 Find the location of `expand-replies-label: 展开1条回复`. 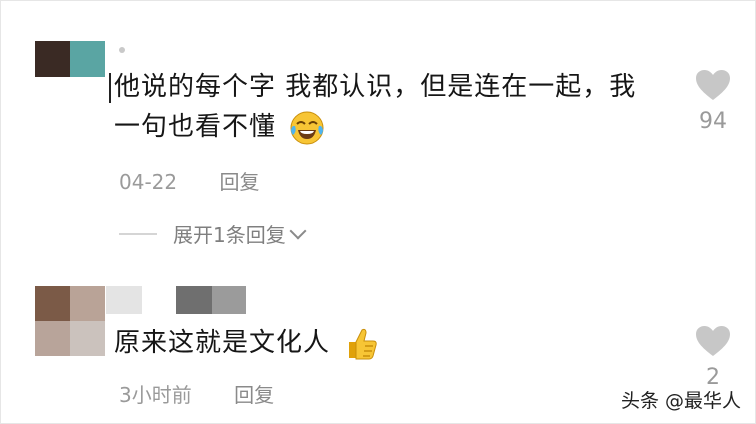

expand-replies-label: 展开1条回复 is located at coordinates (229, 235).